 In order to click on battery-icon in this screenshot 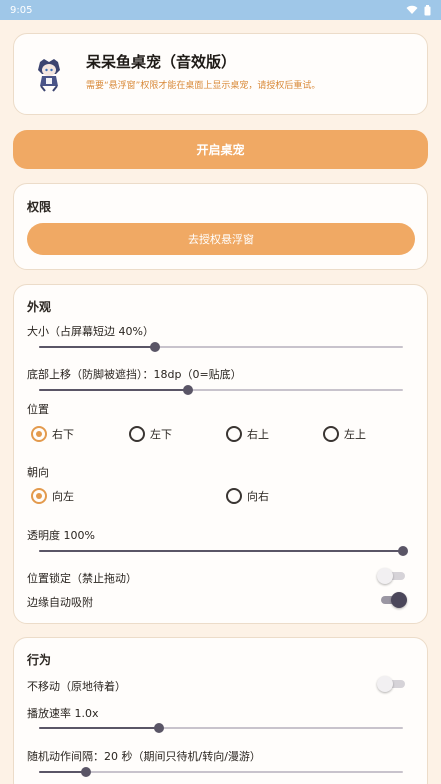, I will do `click(427, 9)`.